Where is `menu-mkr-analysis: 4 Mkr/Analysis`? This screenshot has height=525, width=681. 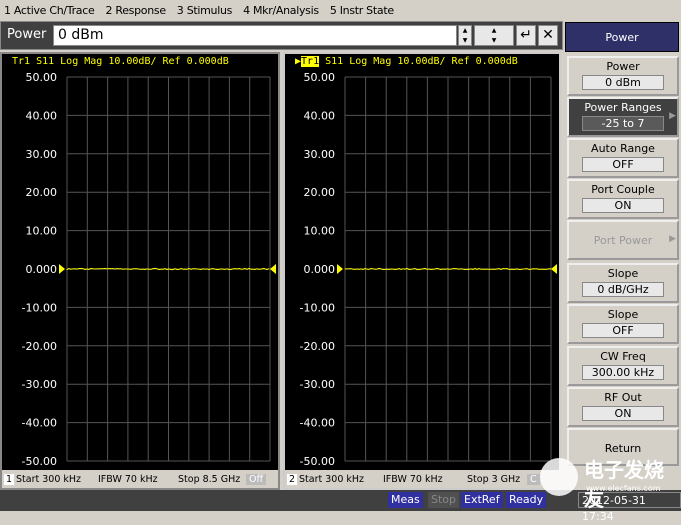
menu-mkr-analysis: 4 Mkr/Analysis is located at coordinates (281, 10).